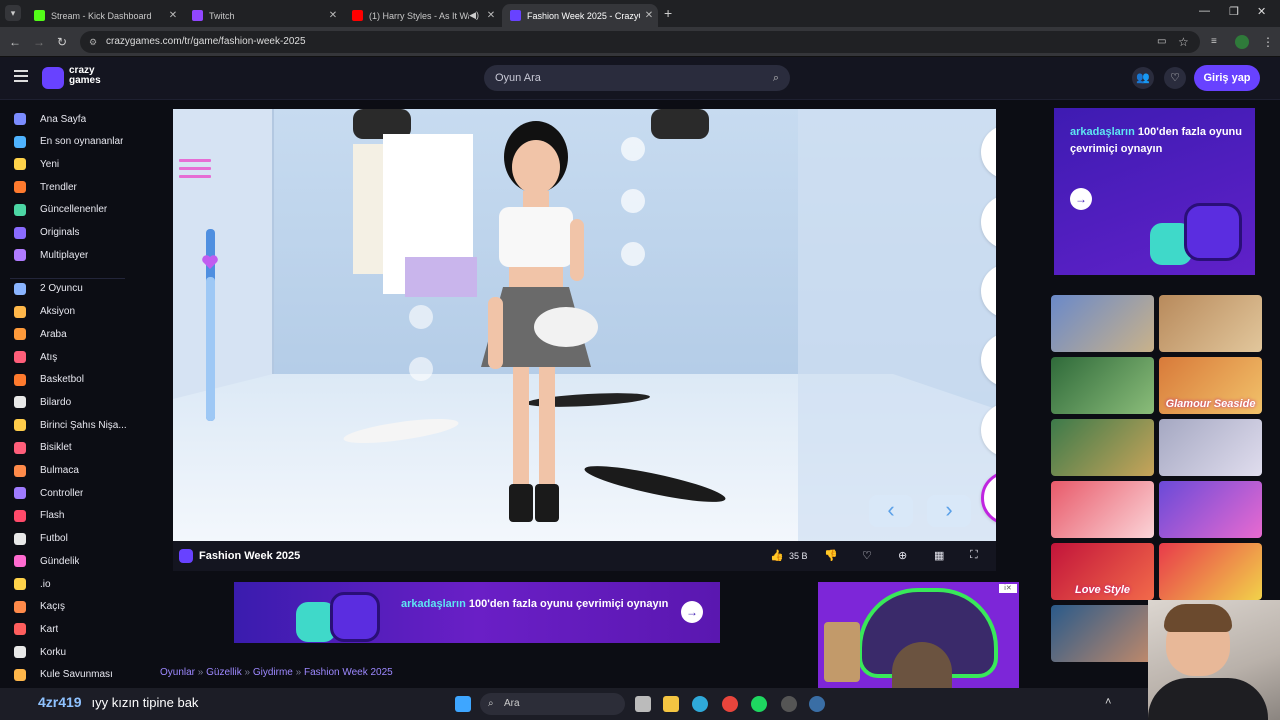  What do you see at coordinates (15, 42) in the screenshot?
I see `back-icon: ←` at bounding box center [15, 42].